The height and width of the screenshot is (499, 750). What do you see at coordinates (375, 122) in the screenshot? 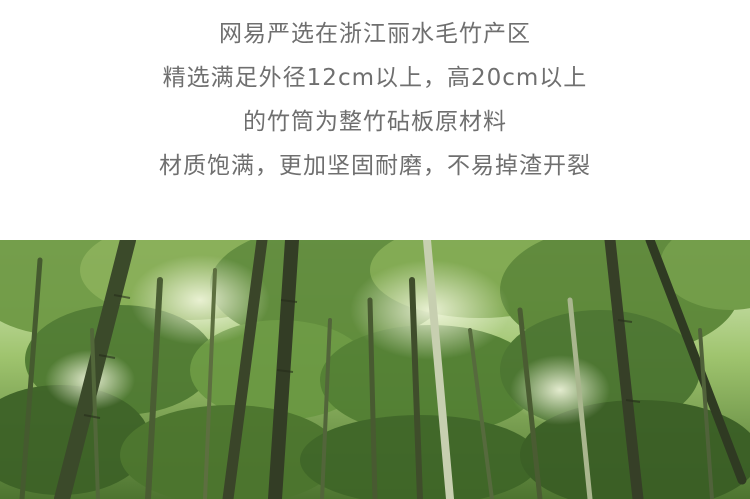
I see `description-line-3: 的竹筒为整竹砧板原材料` at bounding box center [375, 122].